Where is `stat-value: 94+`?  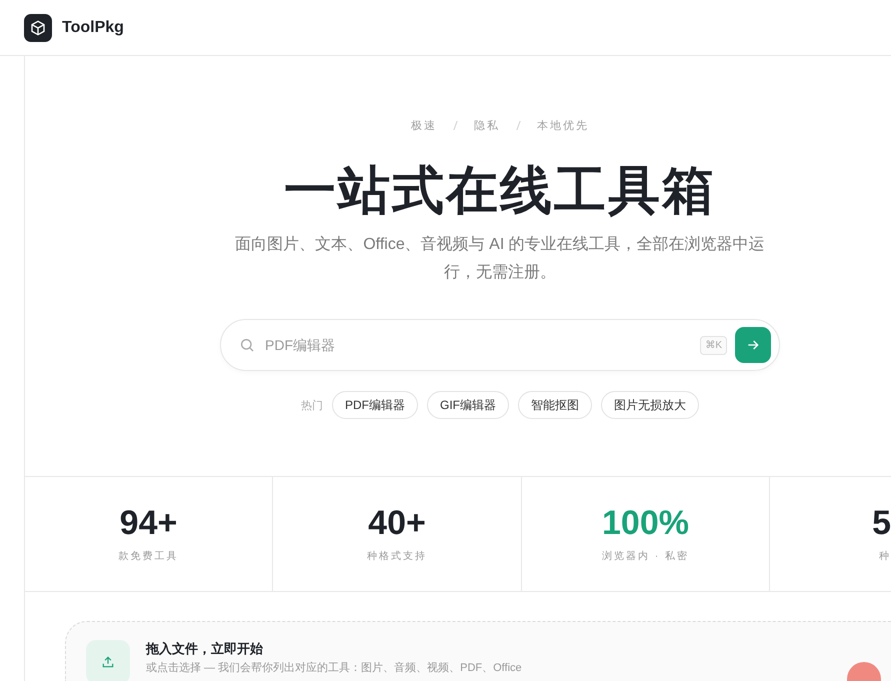
stat-value: 94+ is located at coordinates (149, 524).